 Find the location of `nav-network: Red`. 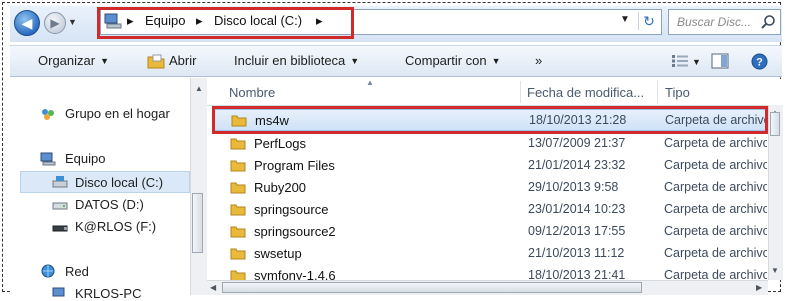

nav-network: Red is located at coordinates (77, 271).